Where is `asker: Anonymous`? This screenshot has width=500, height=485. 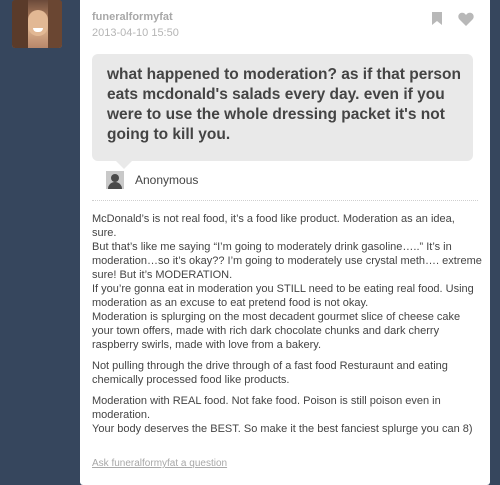
asker: Anonymous is located at coordinates (152, 180).